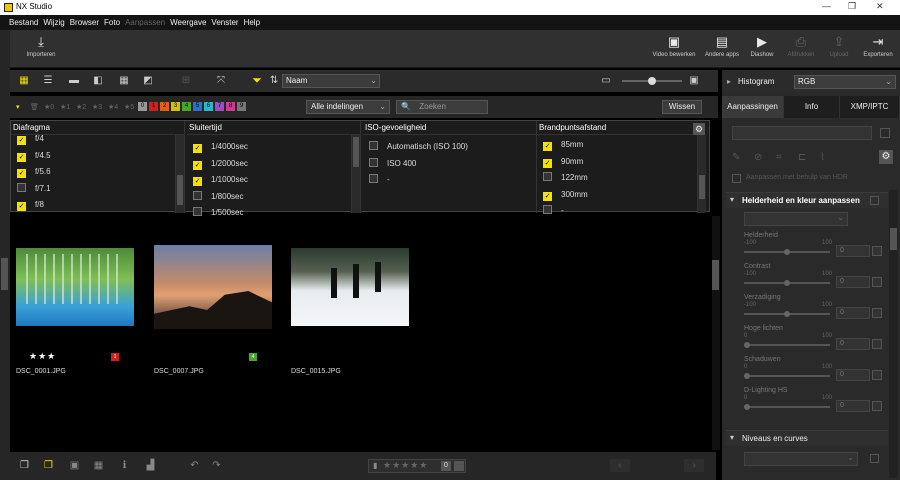  I want to click on minimize-icon: —, so click(826, 6).